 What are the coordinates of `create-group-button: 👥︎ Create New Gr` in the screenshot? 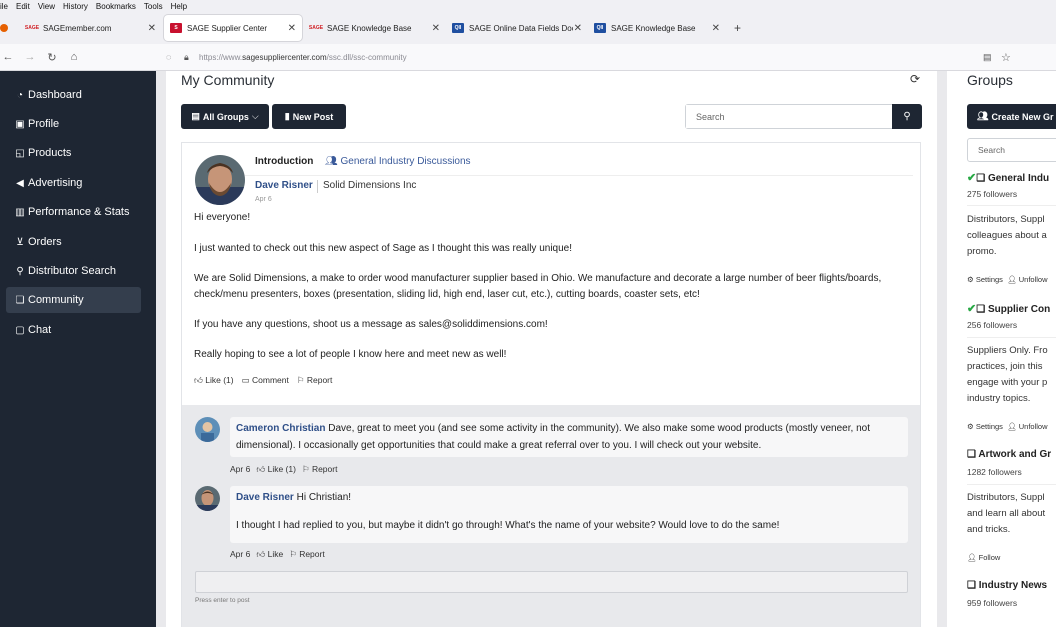 It's located at (1011, 116).